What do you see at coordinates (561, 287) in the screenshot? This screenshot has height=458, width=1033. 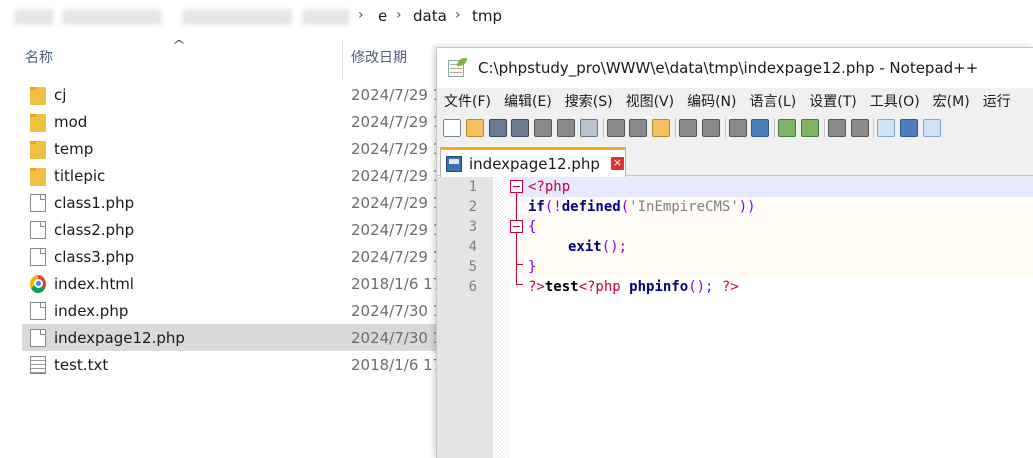 I see `html-text: test` at bounding box center [561, 287].